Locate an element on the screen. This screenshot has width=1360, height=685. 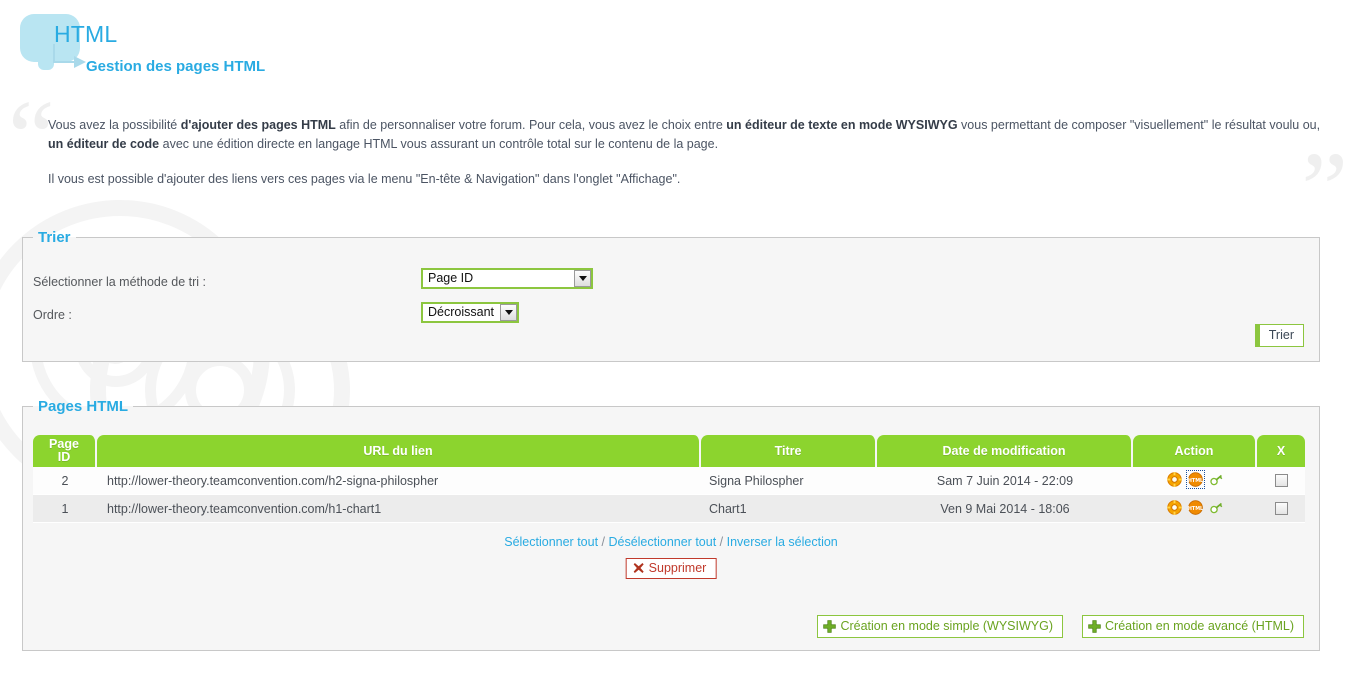
column-header-url: URL du lien is located at coordinates (399, 451).